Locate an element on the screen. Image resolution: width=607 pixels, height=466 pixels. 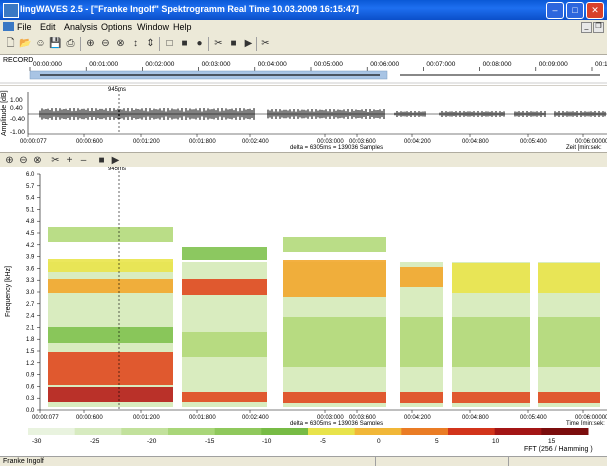
spec-settings-icon: ✂ is located at coordinates (55, 160).